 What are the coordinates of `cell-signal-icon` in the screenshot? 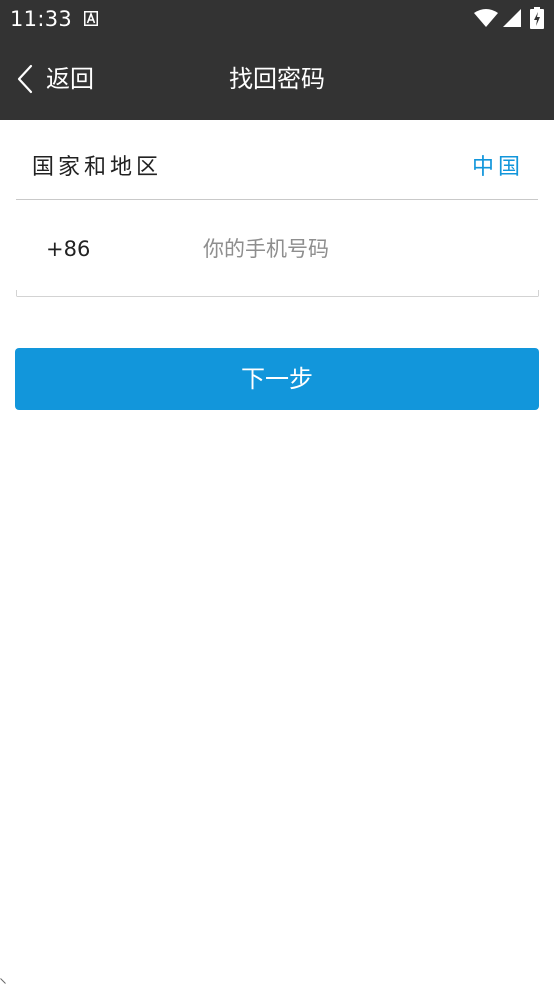 It's located at (512, 18).